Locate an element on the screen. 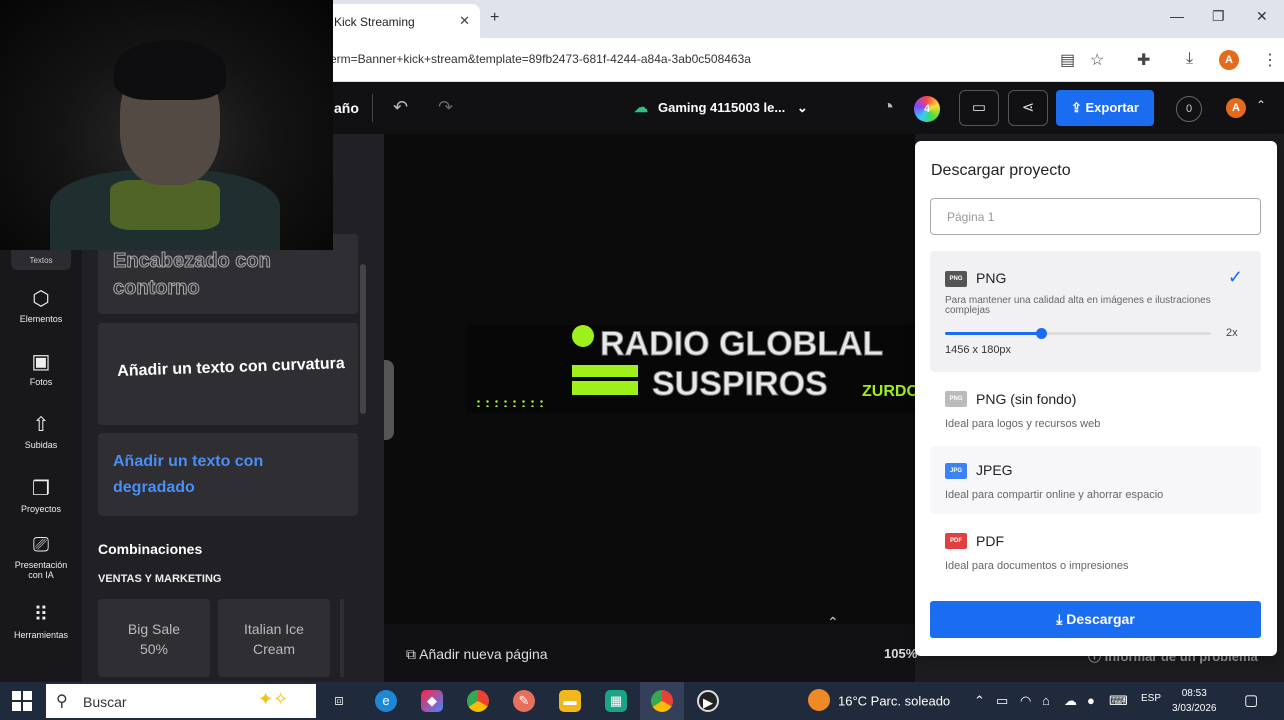 This screenshot has height=720, width=1284. windows-start-icon is located at coordinates (22, 701).